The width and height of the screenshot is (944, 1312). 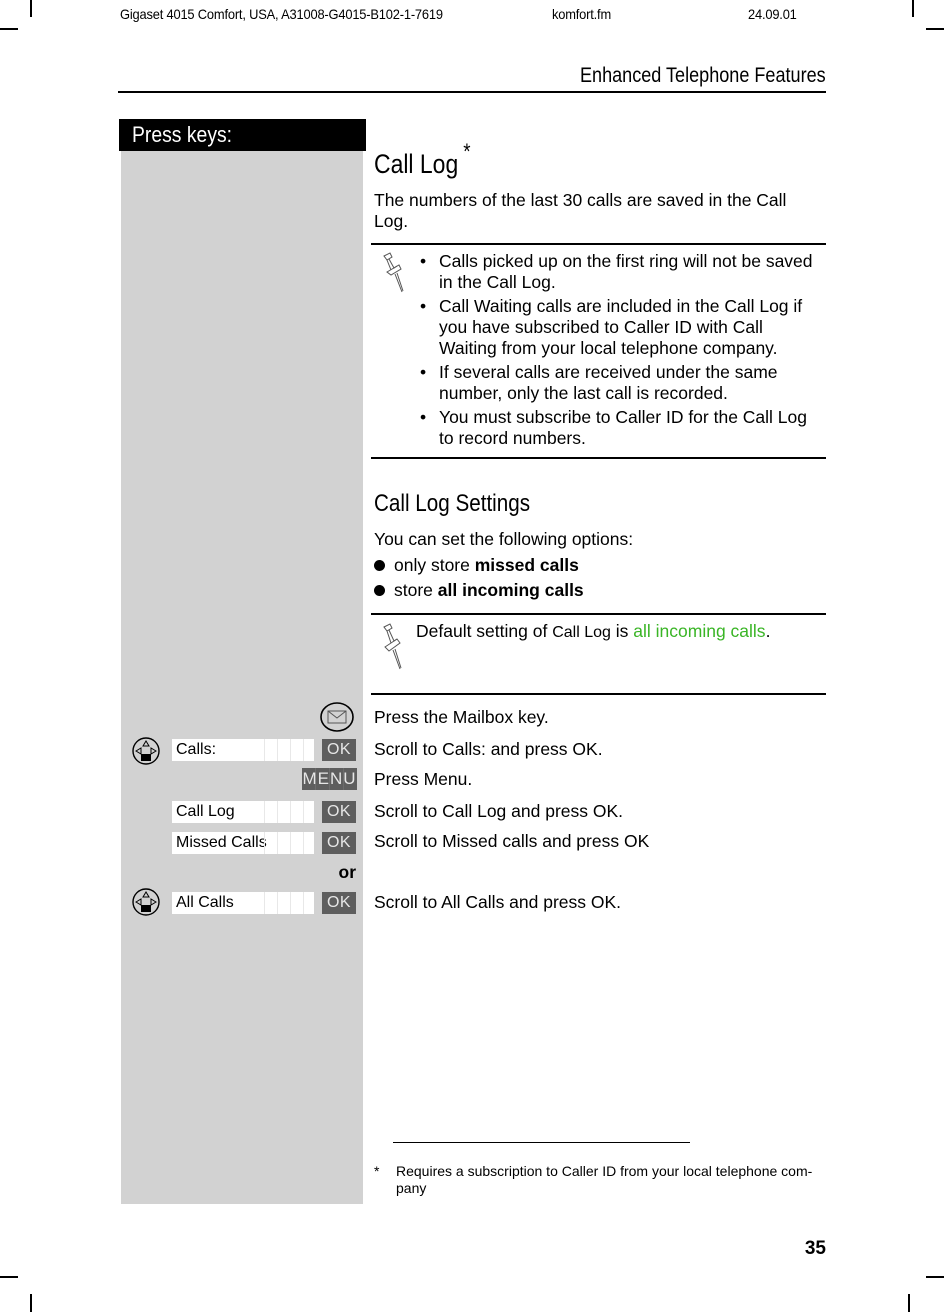 What do you see at coordinates (329, 779) in the screenshot?
I see `menu-softkey: MENU` at bounding box center [329, 779].